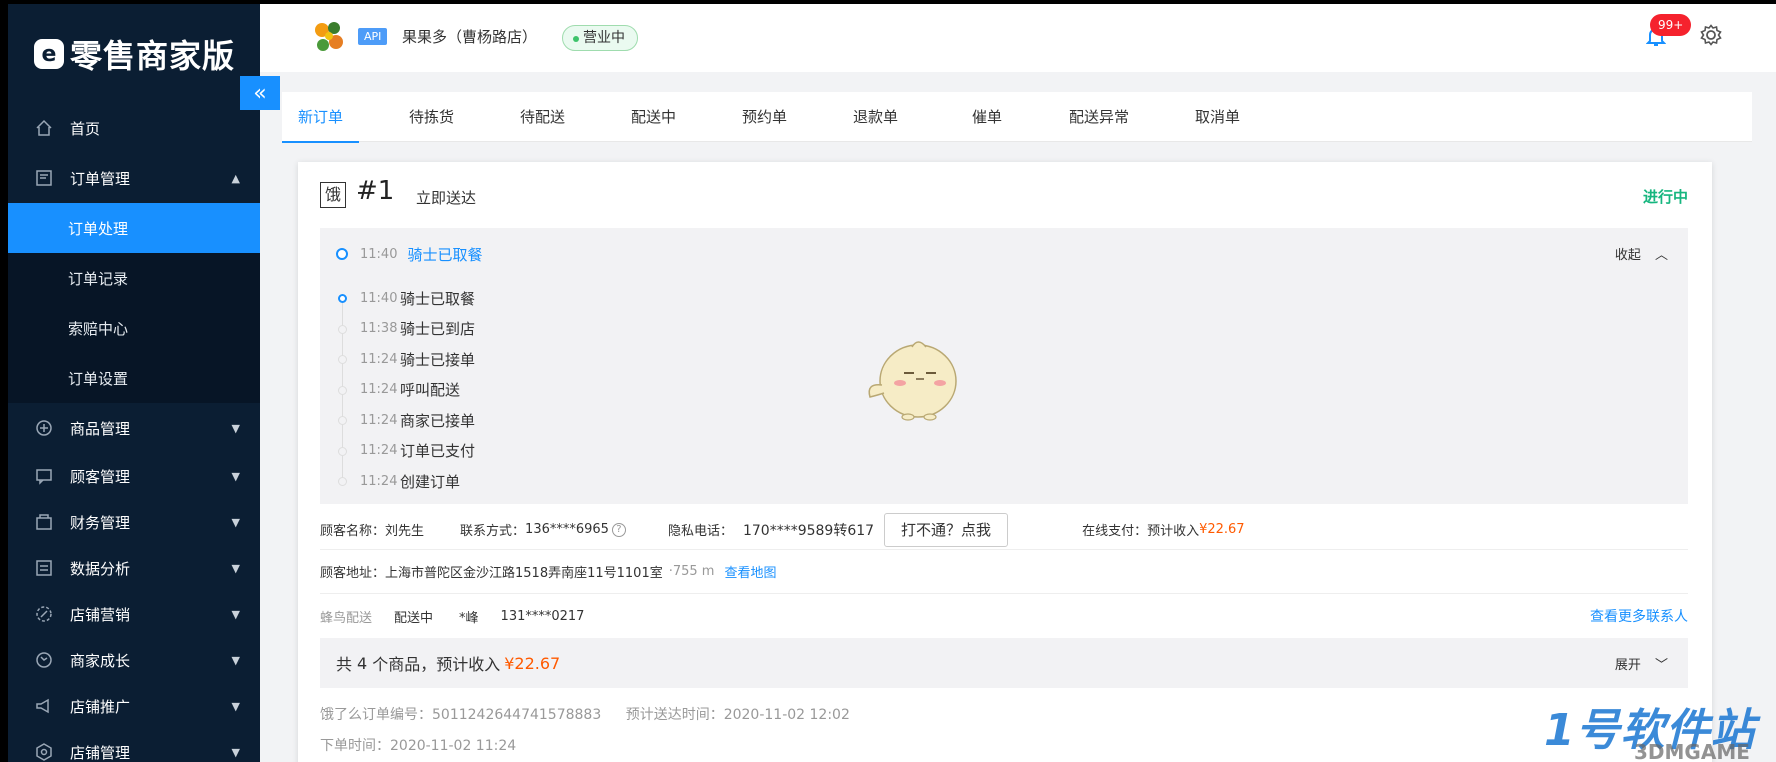 The image size is (1776, 762). I want to click on tab-cancelled: 取消单, so click(1217, 117).